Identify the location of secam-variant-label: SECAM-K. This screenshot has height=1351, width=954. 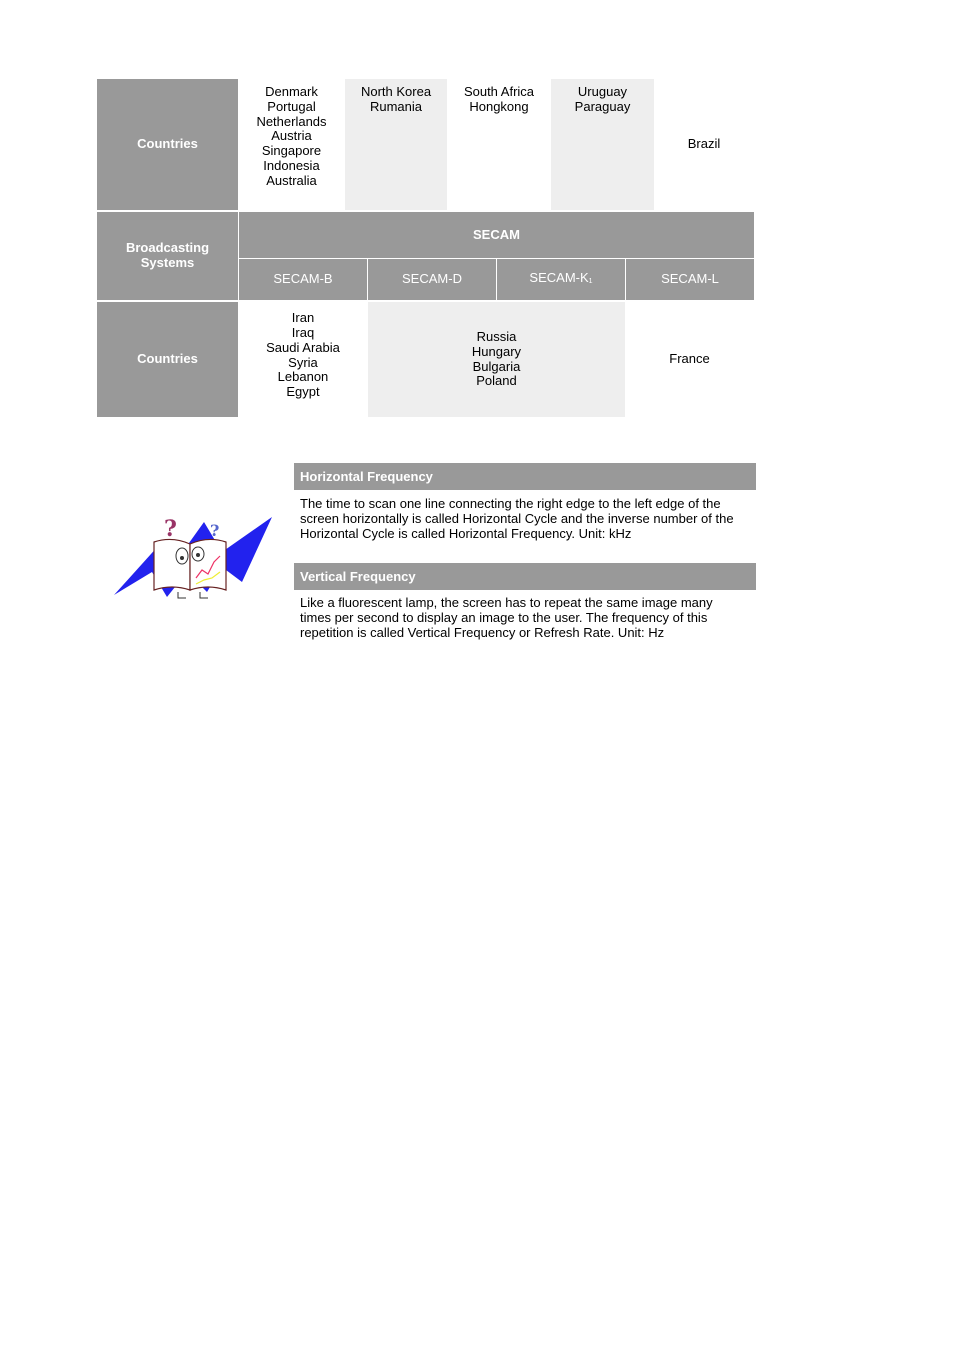
(559, 277).